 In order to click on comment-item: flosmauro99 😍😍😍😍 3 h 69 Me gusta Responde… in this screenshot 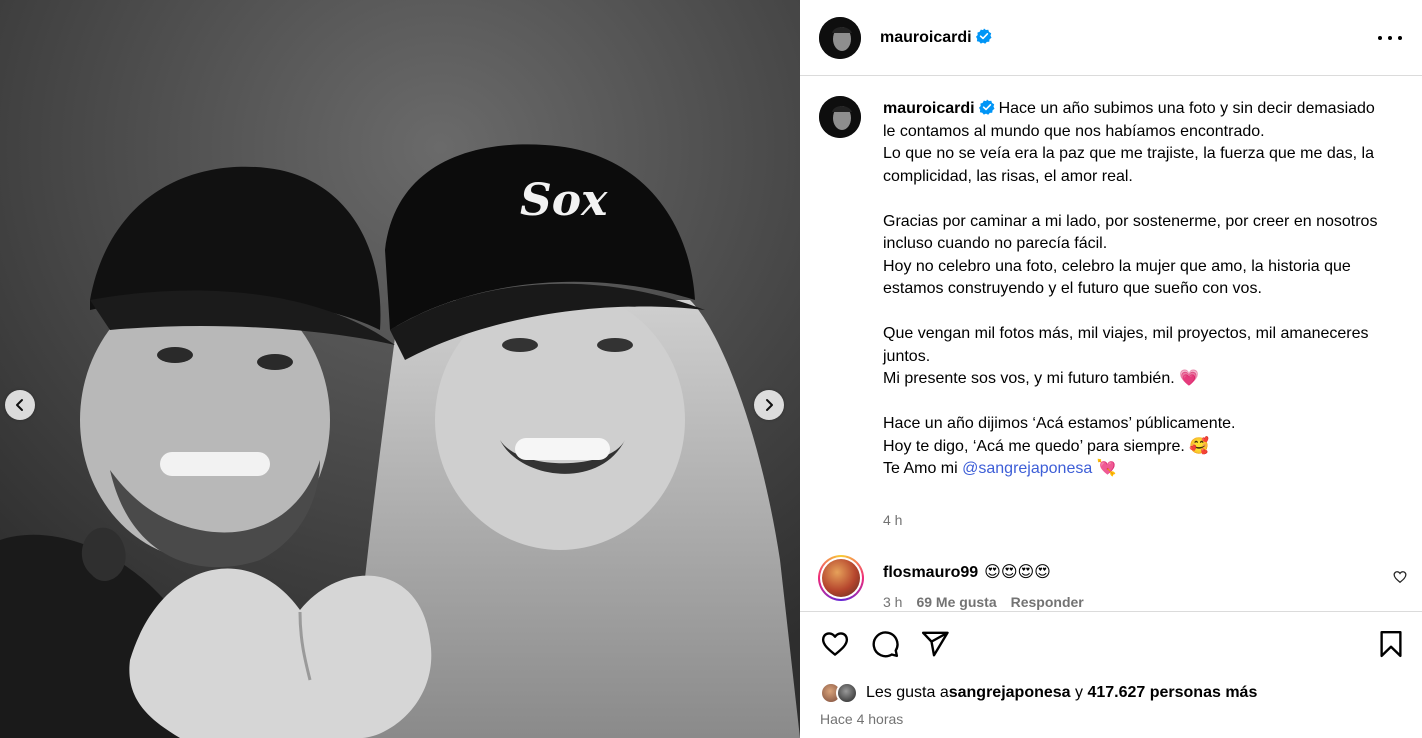, I will do `click(1111, 583)`.